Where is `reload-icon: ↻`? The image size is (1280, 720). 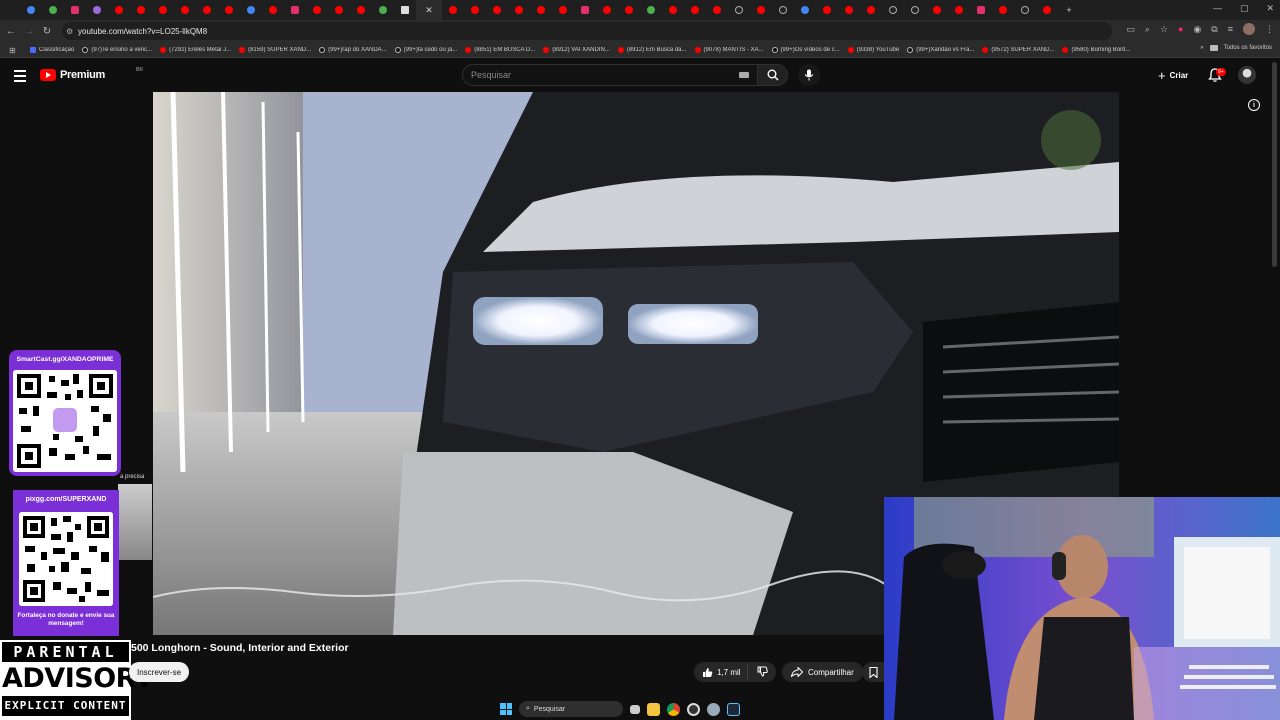
reload-icon: ↻ is located at coordinates (47, 31).